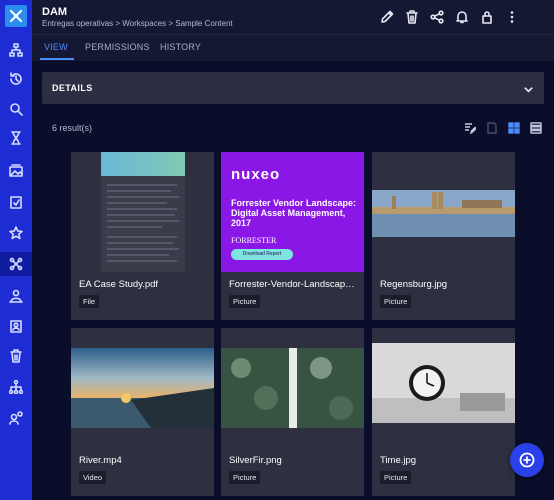 Image resolution: width=554 pixels, height=500 pixels. I want to click on tab-bar: VIEW PERMISSIONS HISTORY, so click(293, 48).